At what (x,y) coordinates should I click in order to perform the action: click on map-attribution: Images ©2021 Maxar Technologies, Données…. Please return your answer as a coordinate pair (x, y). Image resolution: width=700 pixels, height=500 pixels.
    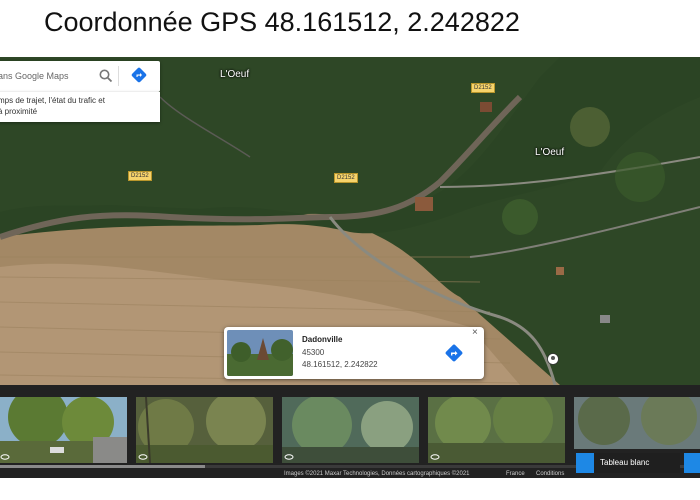
    Looking at the image, I should click on (377, 474).